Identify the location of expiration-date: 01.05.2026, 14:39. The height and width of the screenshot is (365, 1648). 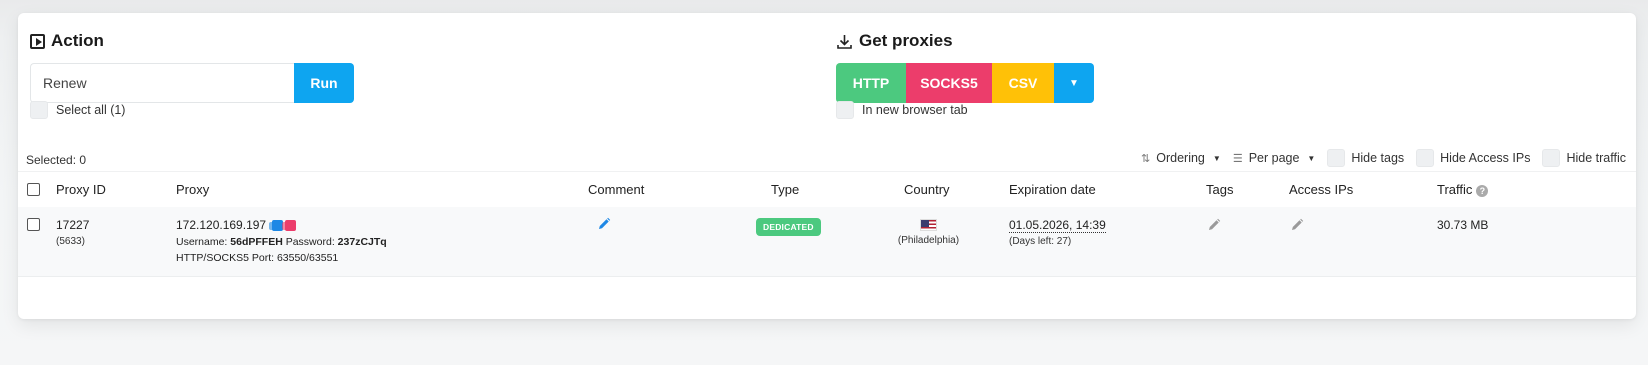
(1057, 225).